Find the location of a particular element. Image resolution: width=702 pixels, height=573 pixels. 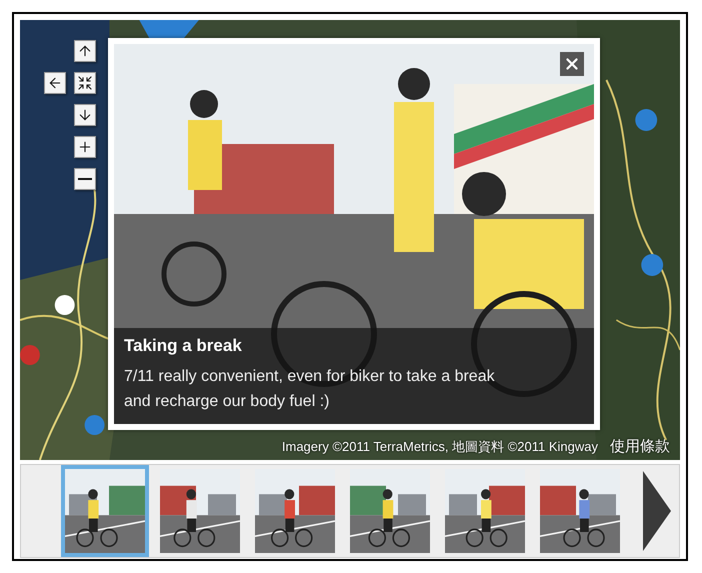

terms-link: 使用條款 is located at coordinates (640, 446).